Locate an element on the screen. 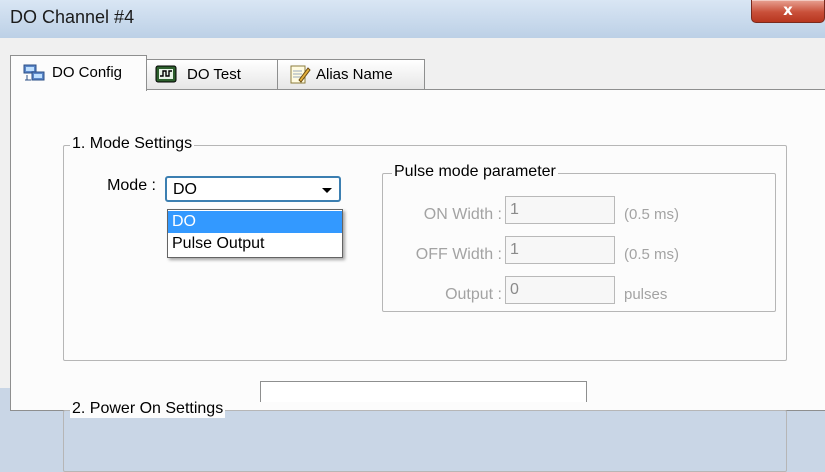  power-on-settings-group: 2. Power On Settings is located at coordinates (425, 436).